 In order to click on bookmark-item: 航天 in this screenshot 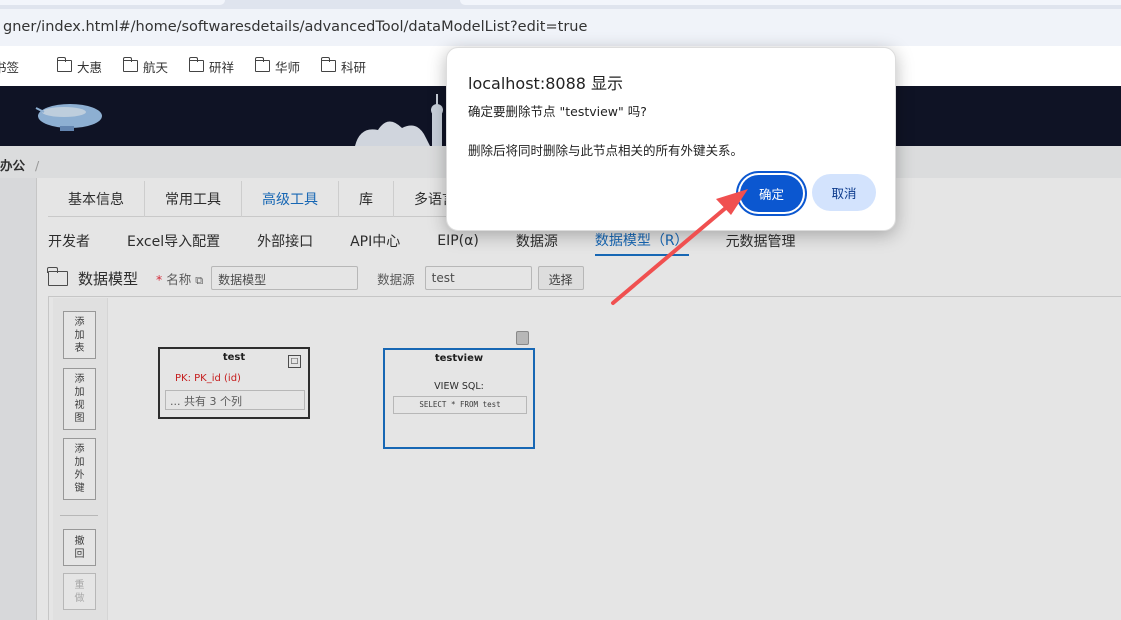, I will do `click(145, 66)`.